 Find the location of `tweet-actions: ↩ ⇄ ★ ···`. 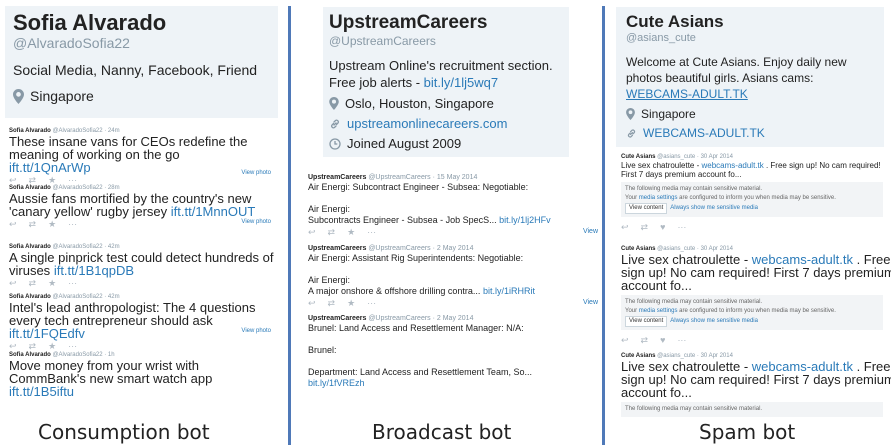

tweet-actions: ↩ ⇄ ★ ··· is located at coordinates (144, 283).